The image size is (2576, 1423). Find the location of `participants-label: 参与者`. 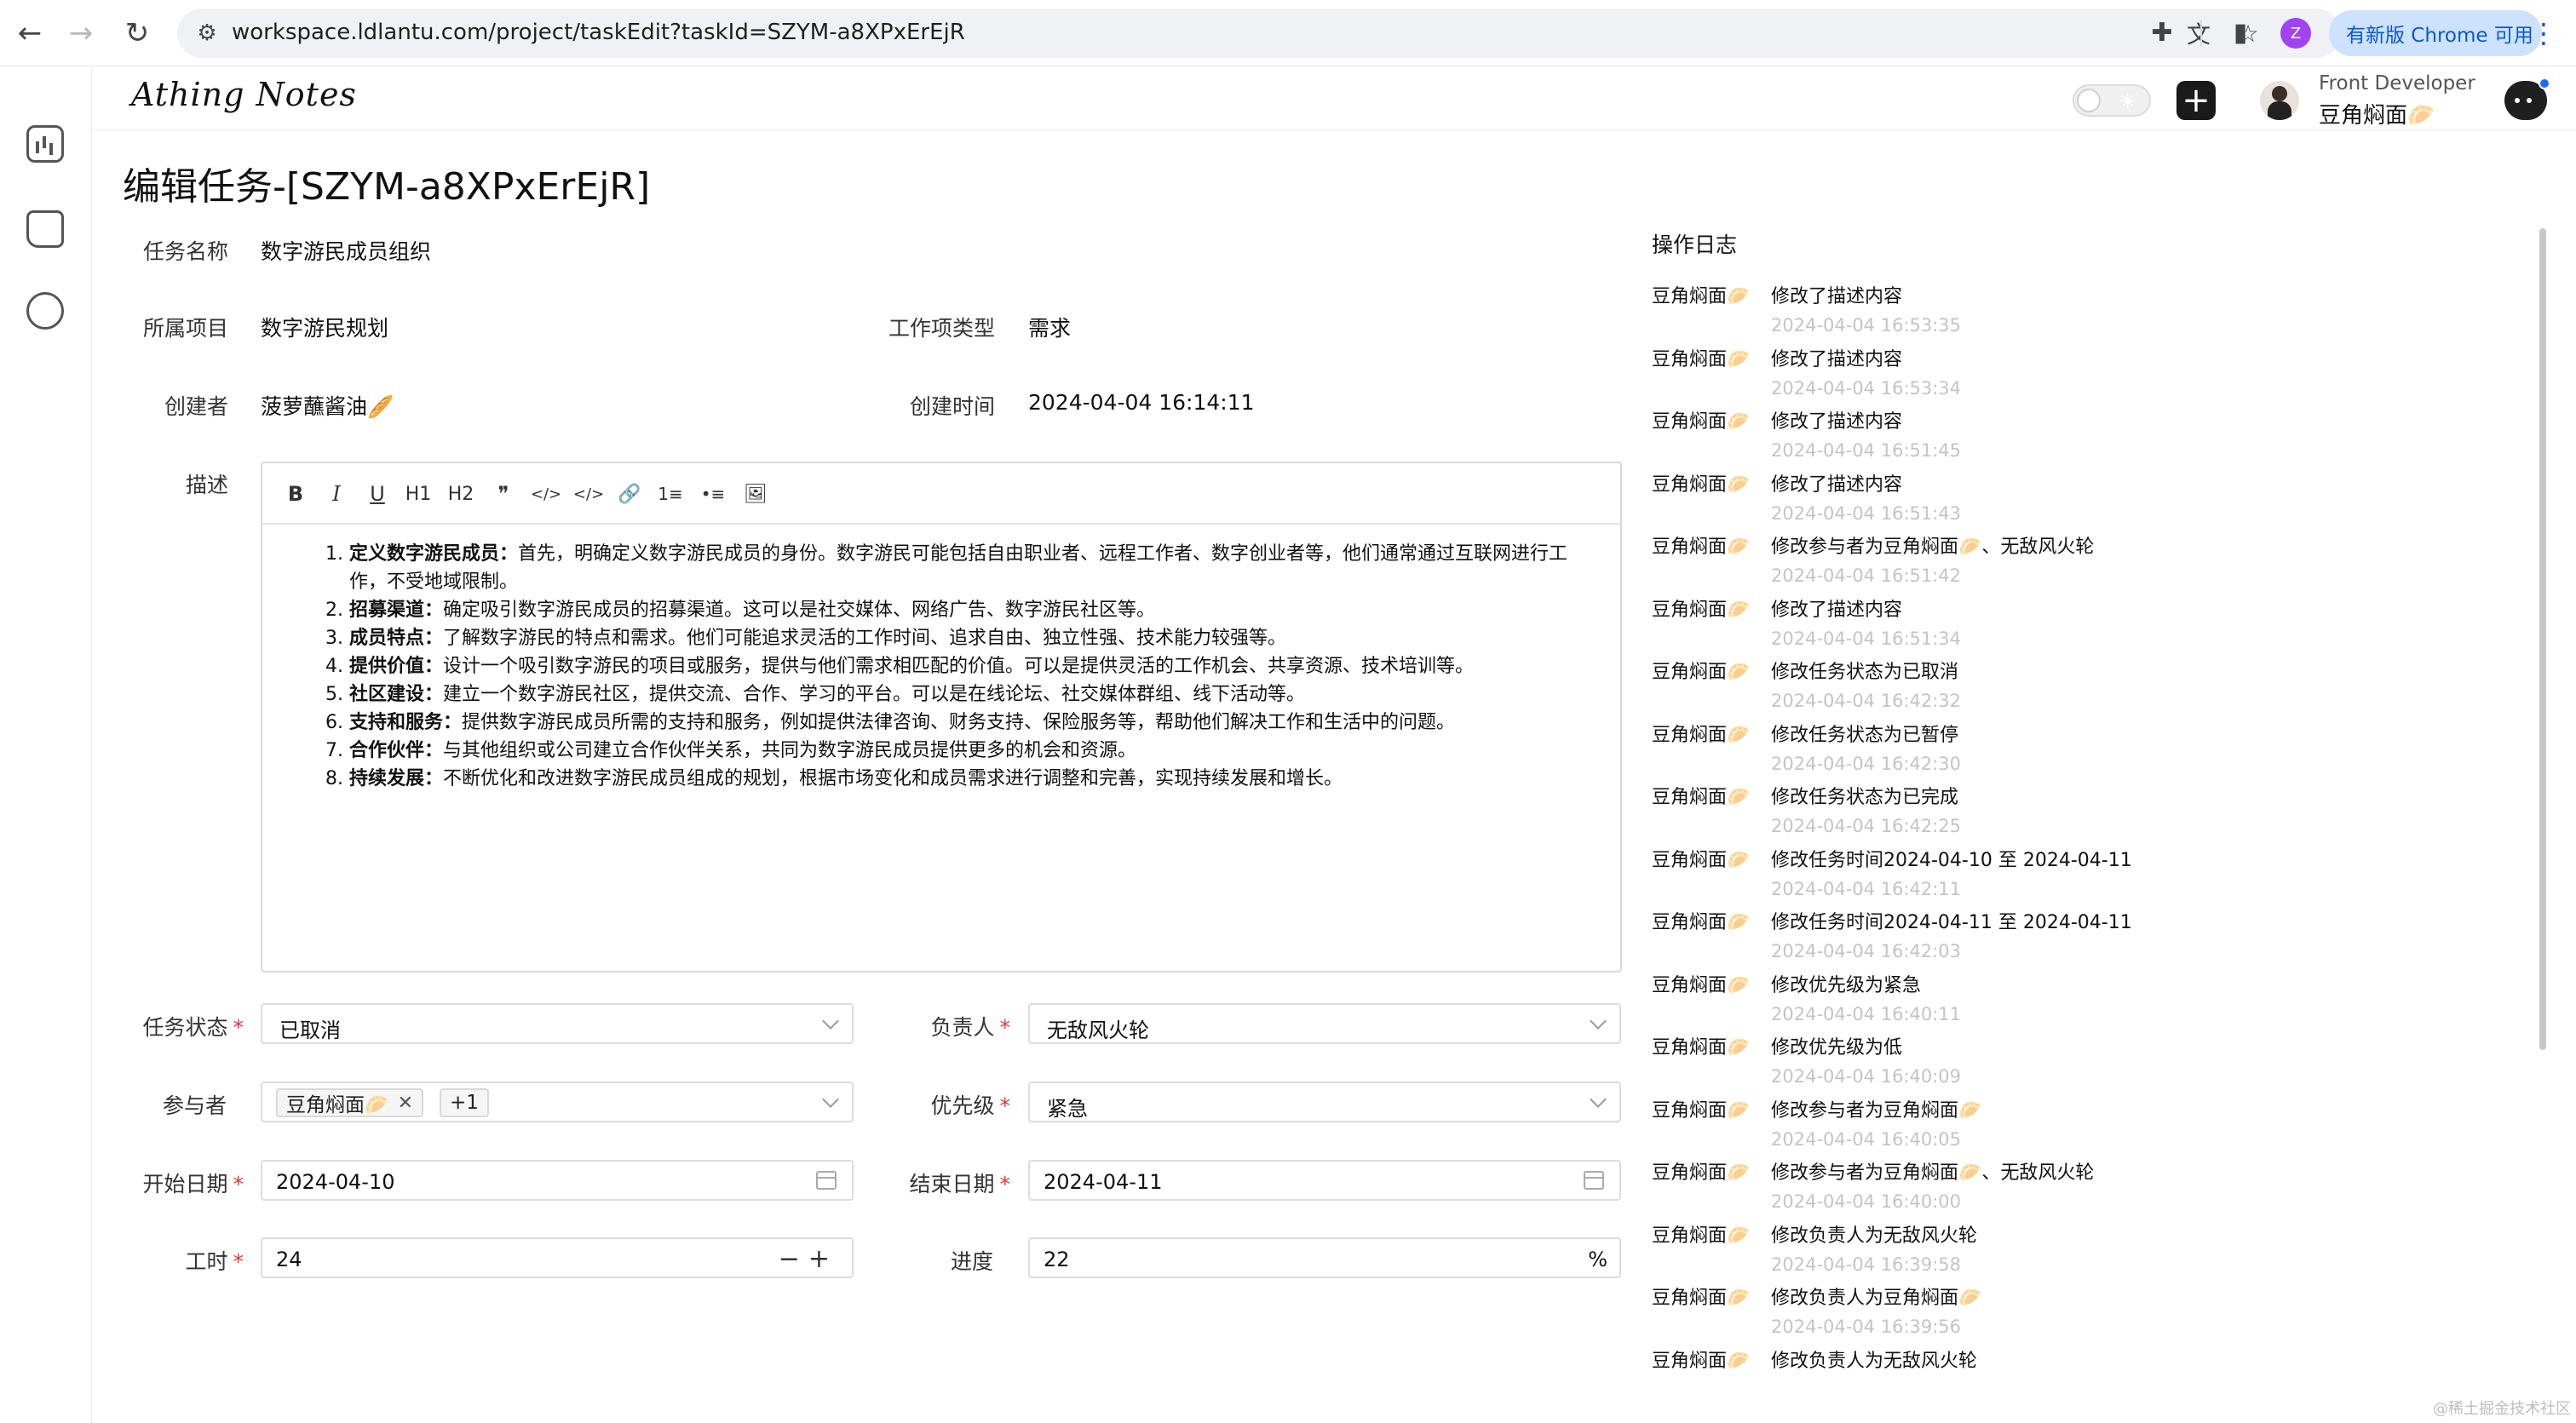

participants-label: 参与者 is located at coordinates (194, 1105).